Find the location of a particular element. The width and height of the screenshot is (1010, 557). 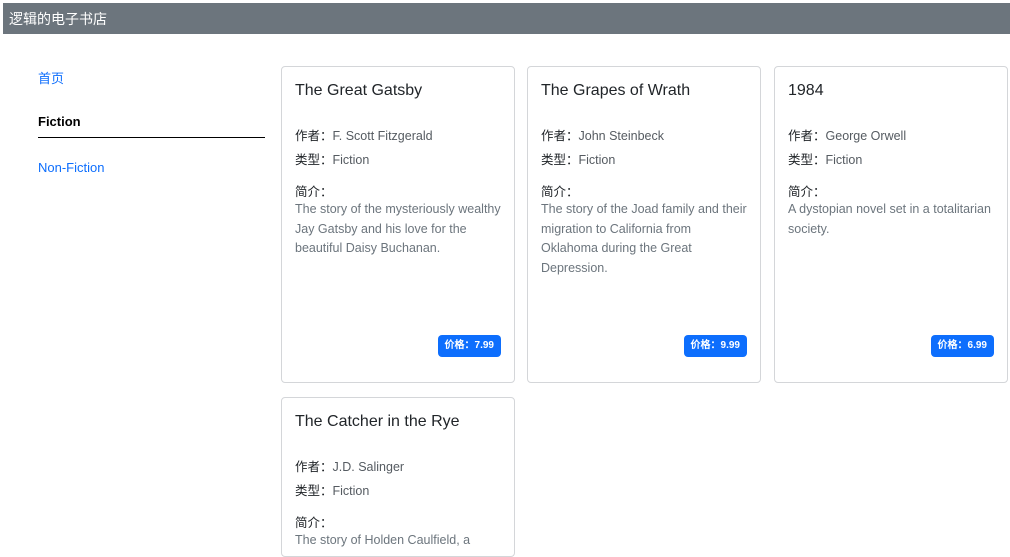

price-value: 6.99 is located at coordinates (977, 345).